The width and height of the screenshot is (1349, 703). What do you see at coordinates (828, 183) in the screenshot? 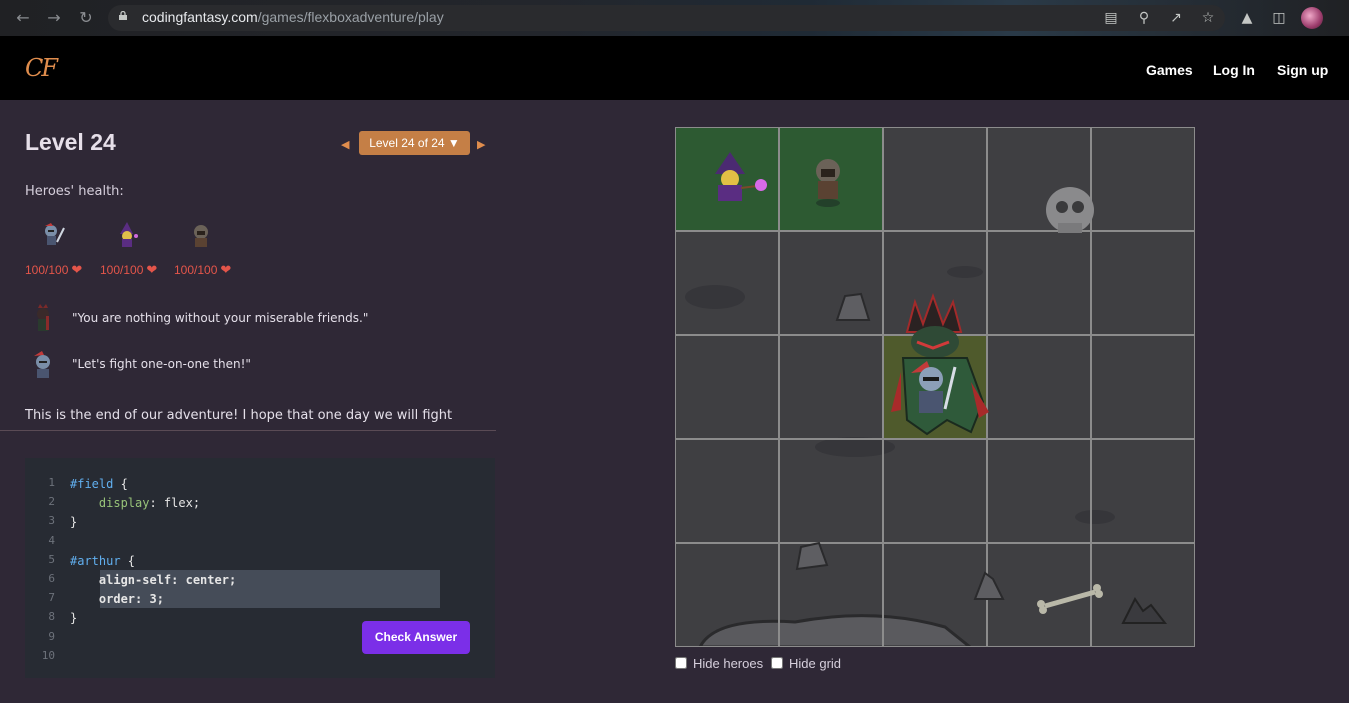
I see `hooded-hero-sprite` at bounding box center [828, 183].